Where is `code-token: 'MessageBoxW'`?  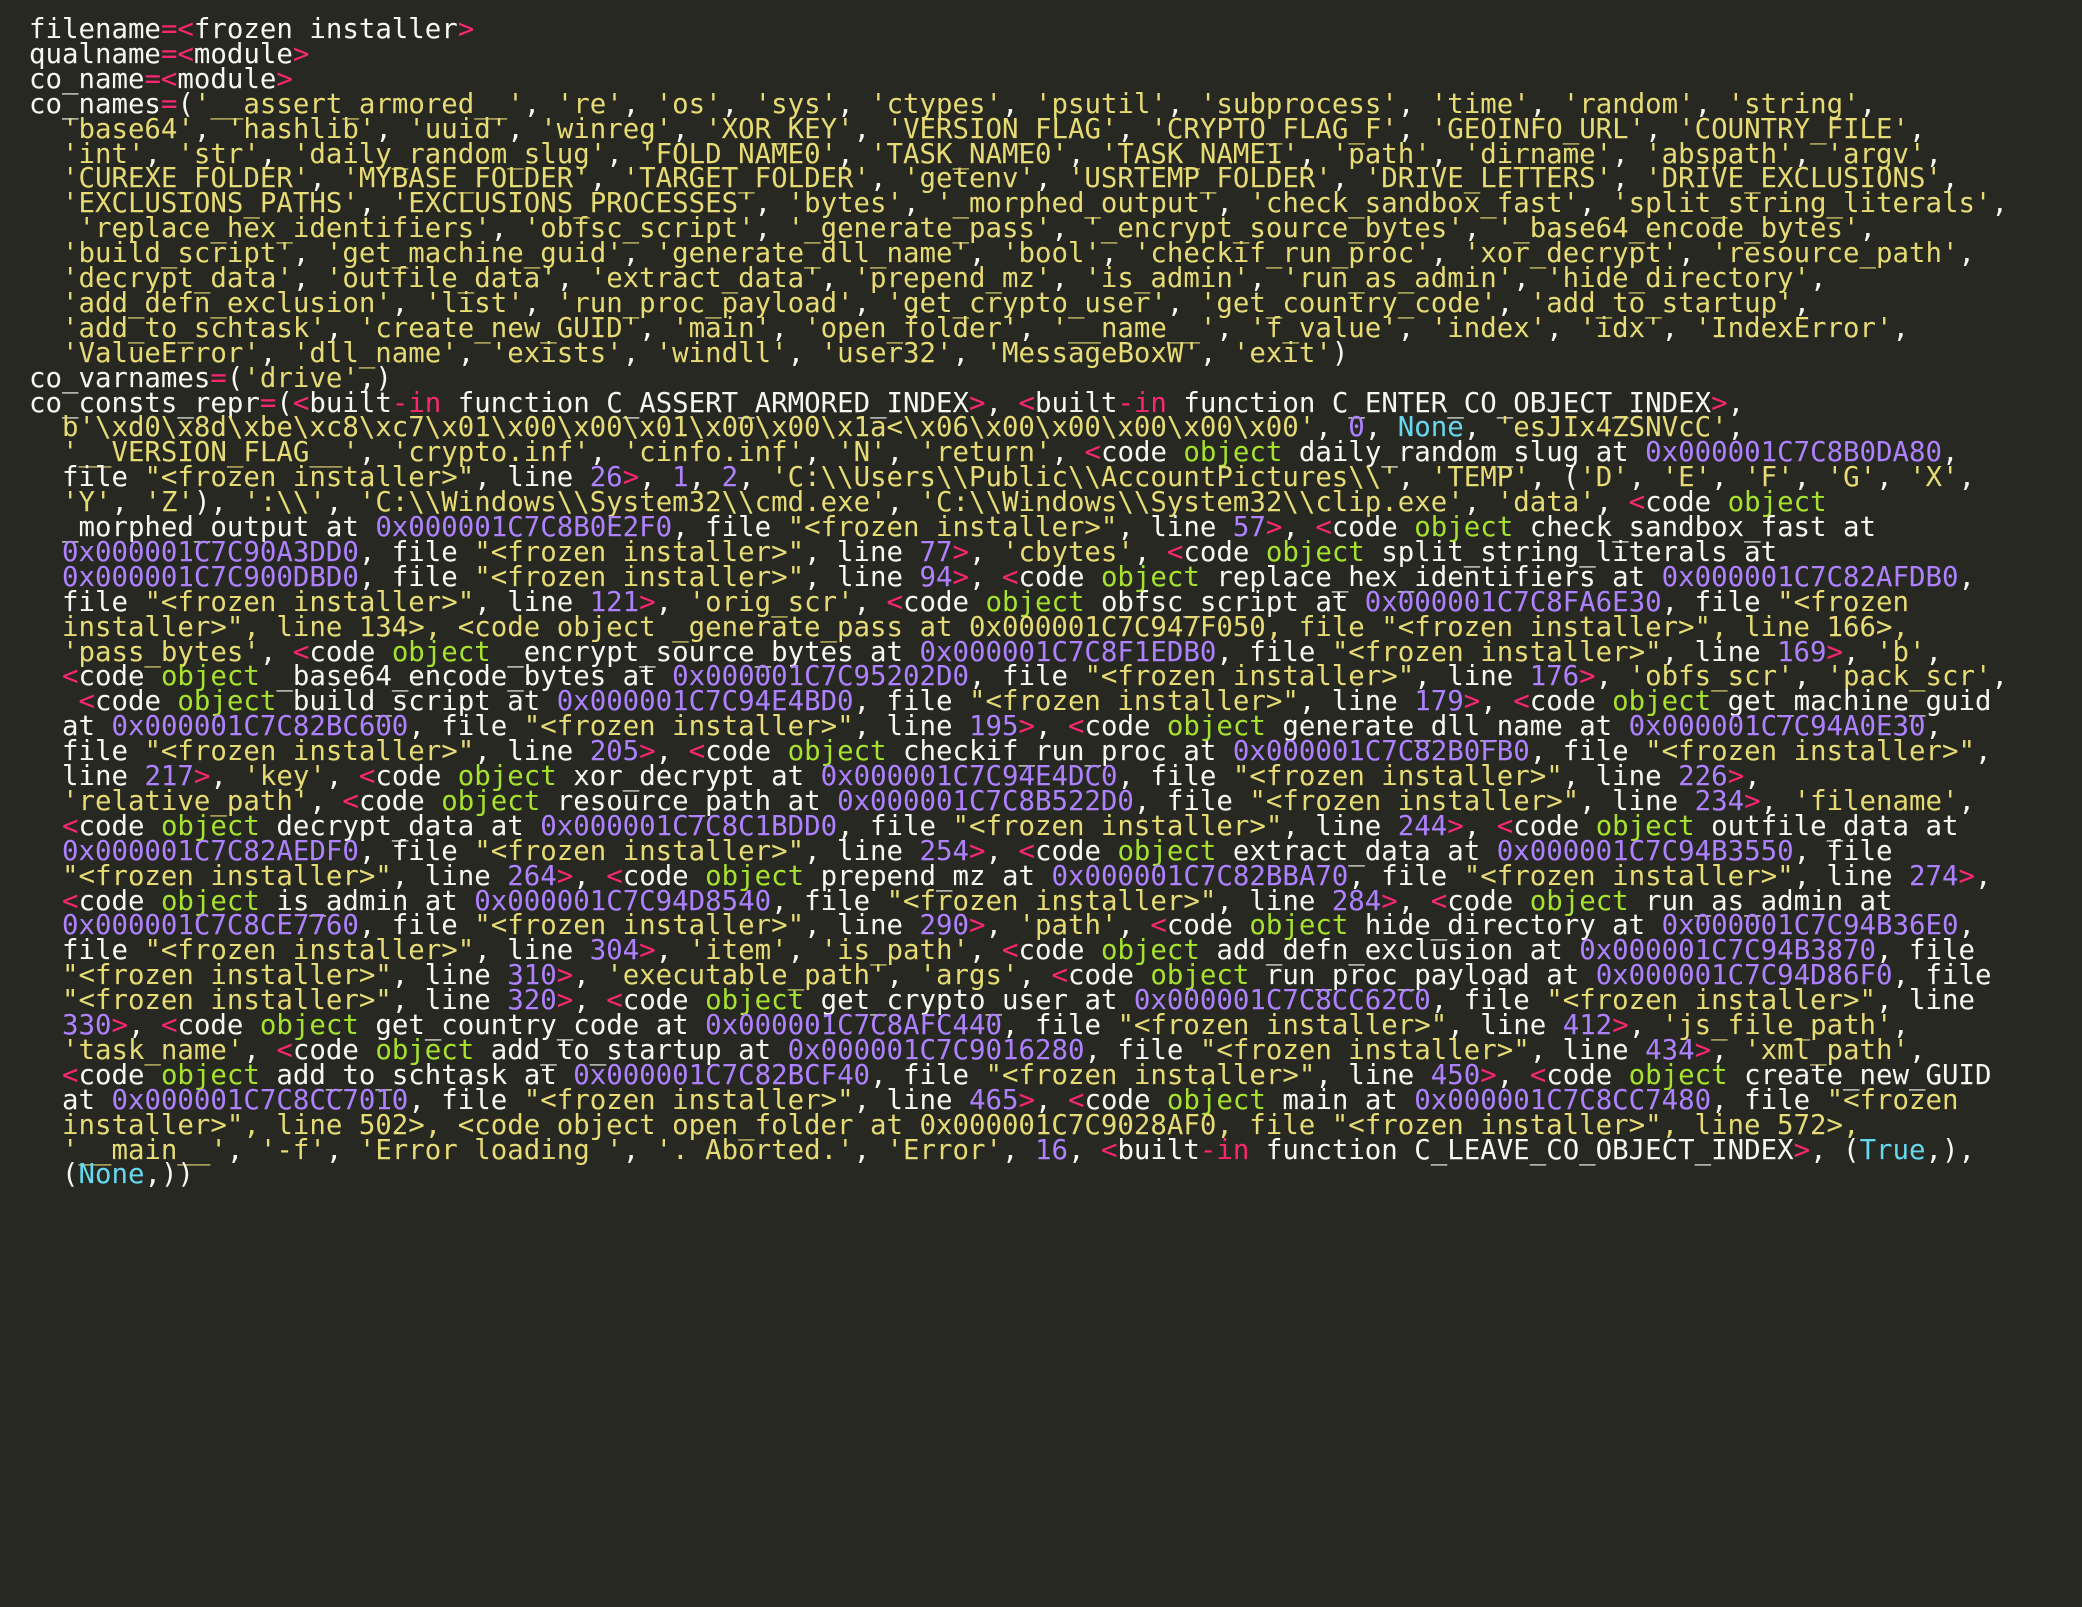 code-token: 'MessageBoxW' is located at coordinates (1092, 353).